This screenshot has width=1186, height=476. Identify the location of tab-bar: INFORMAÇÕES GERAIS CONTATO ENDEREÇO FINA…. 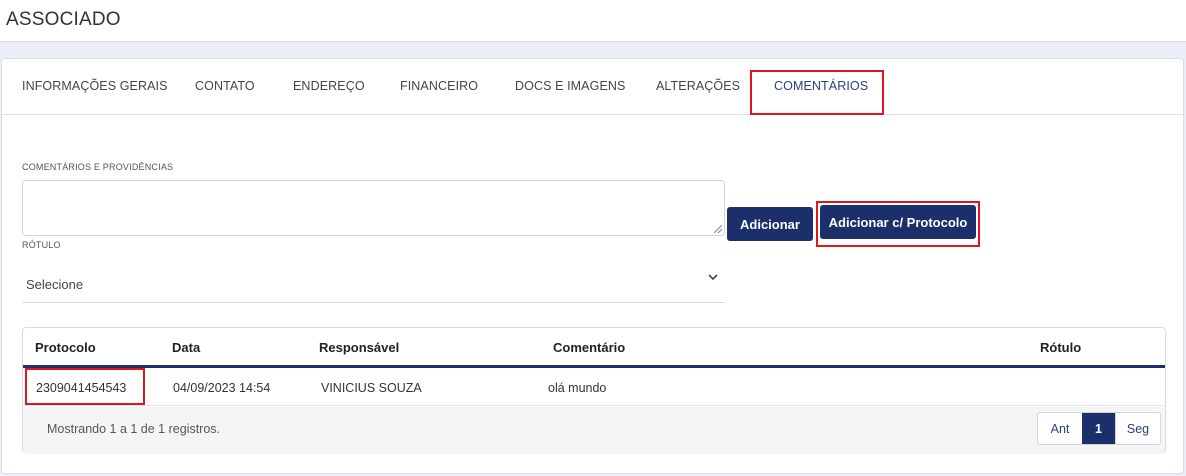
(592, 87).